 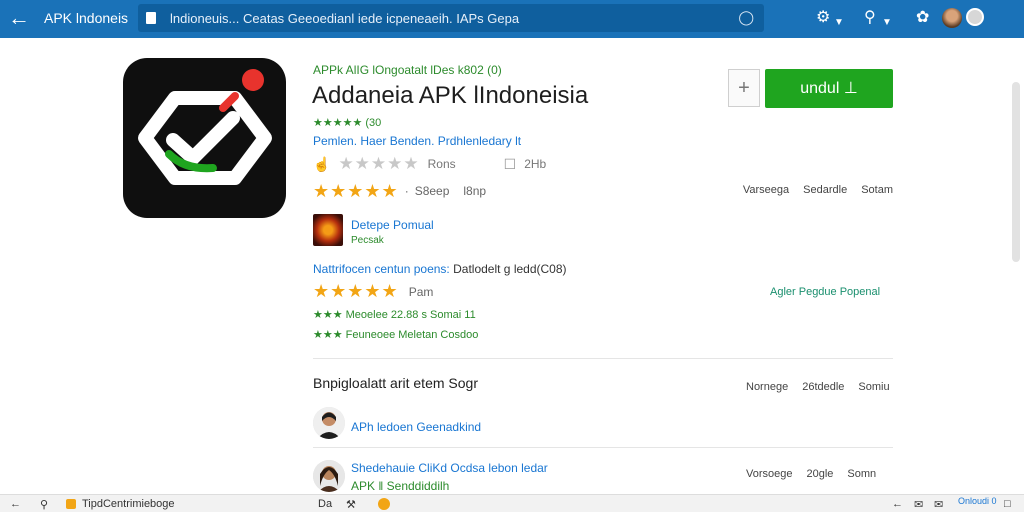 What do you see at coordinates (535, 164) in the screenshot?
I see `count-label: 2Hb` at bounding box center [535, 164].